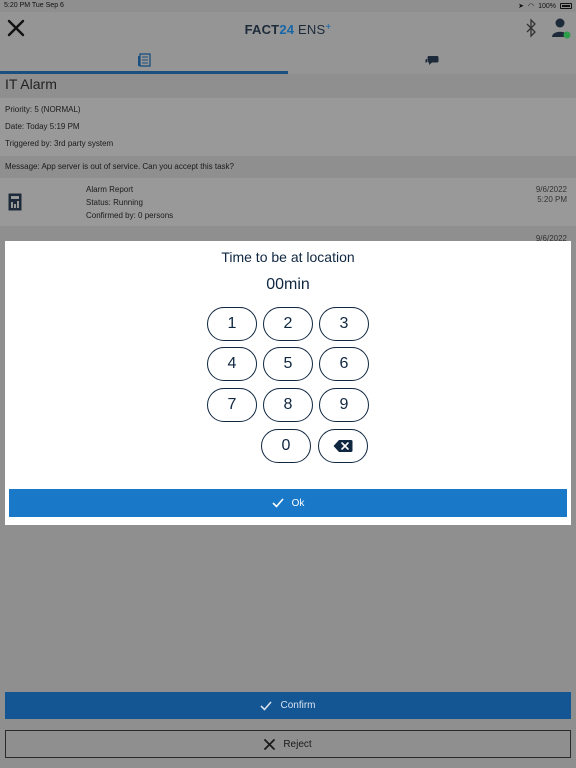 The height and width of the screenshot is (768, 576). What do you see at coordinates (232, 324) in the screenshot?
I see `key-1: 1` at bounding box center [232, 324].